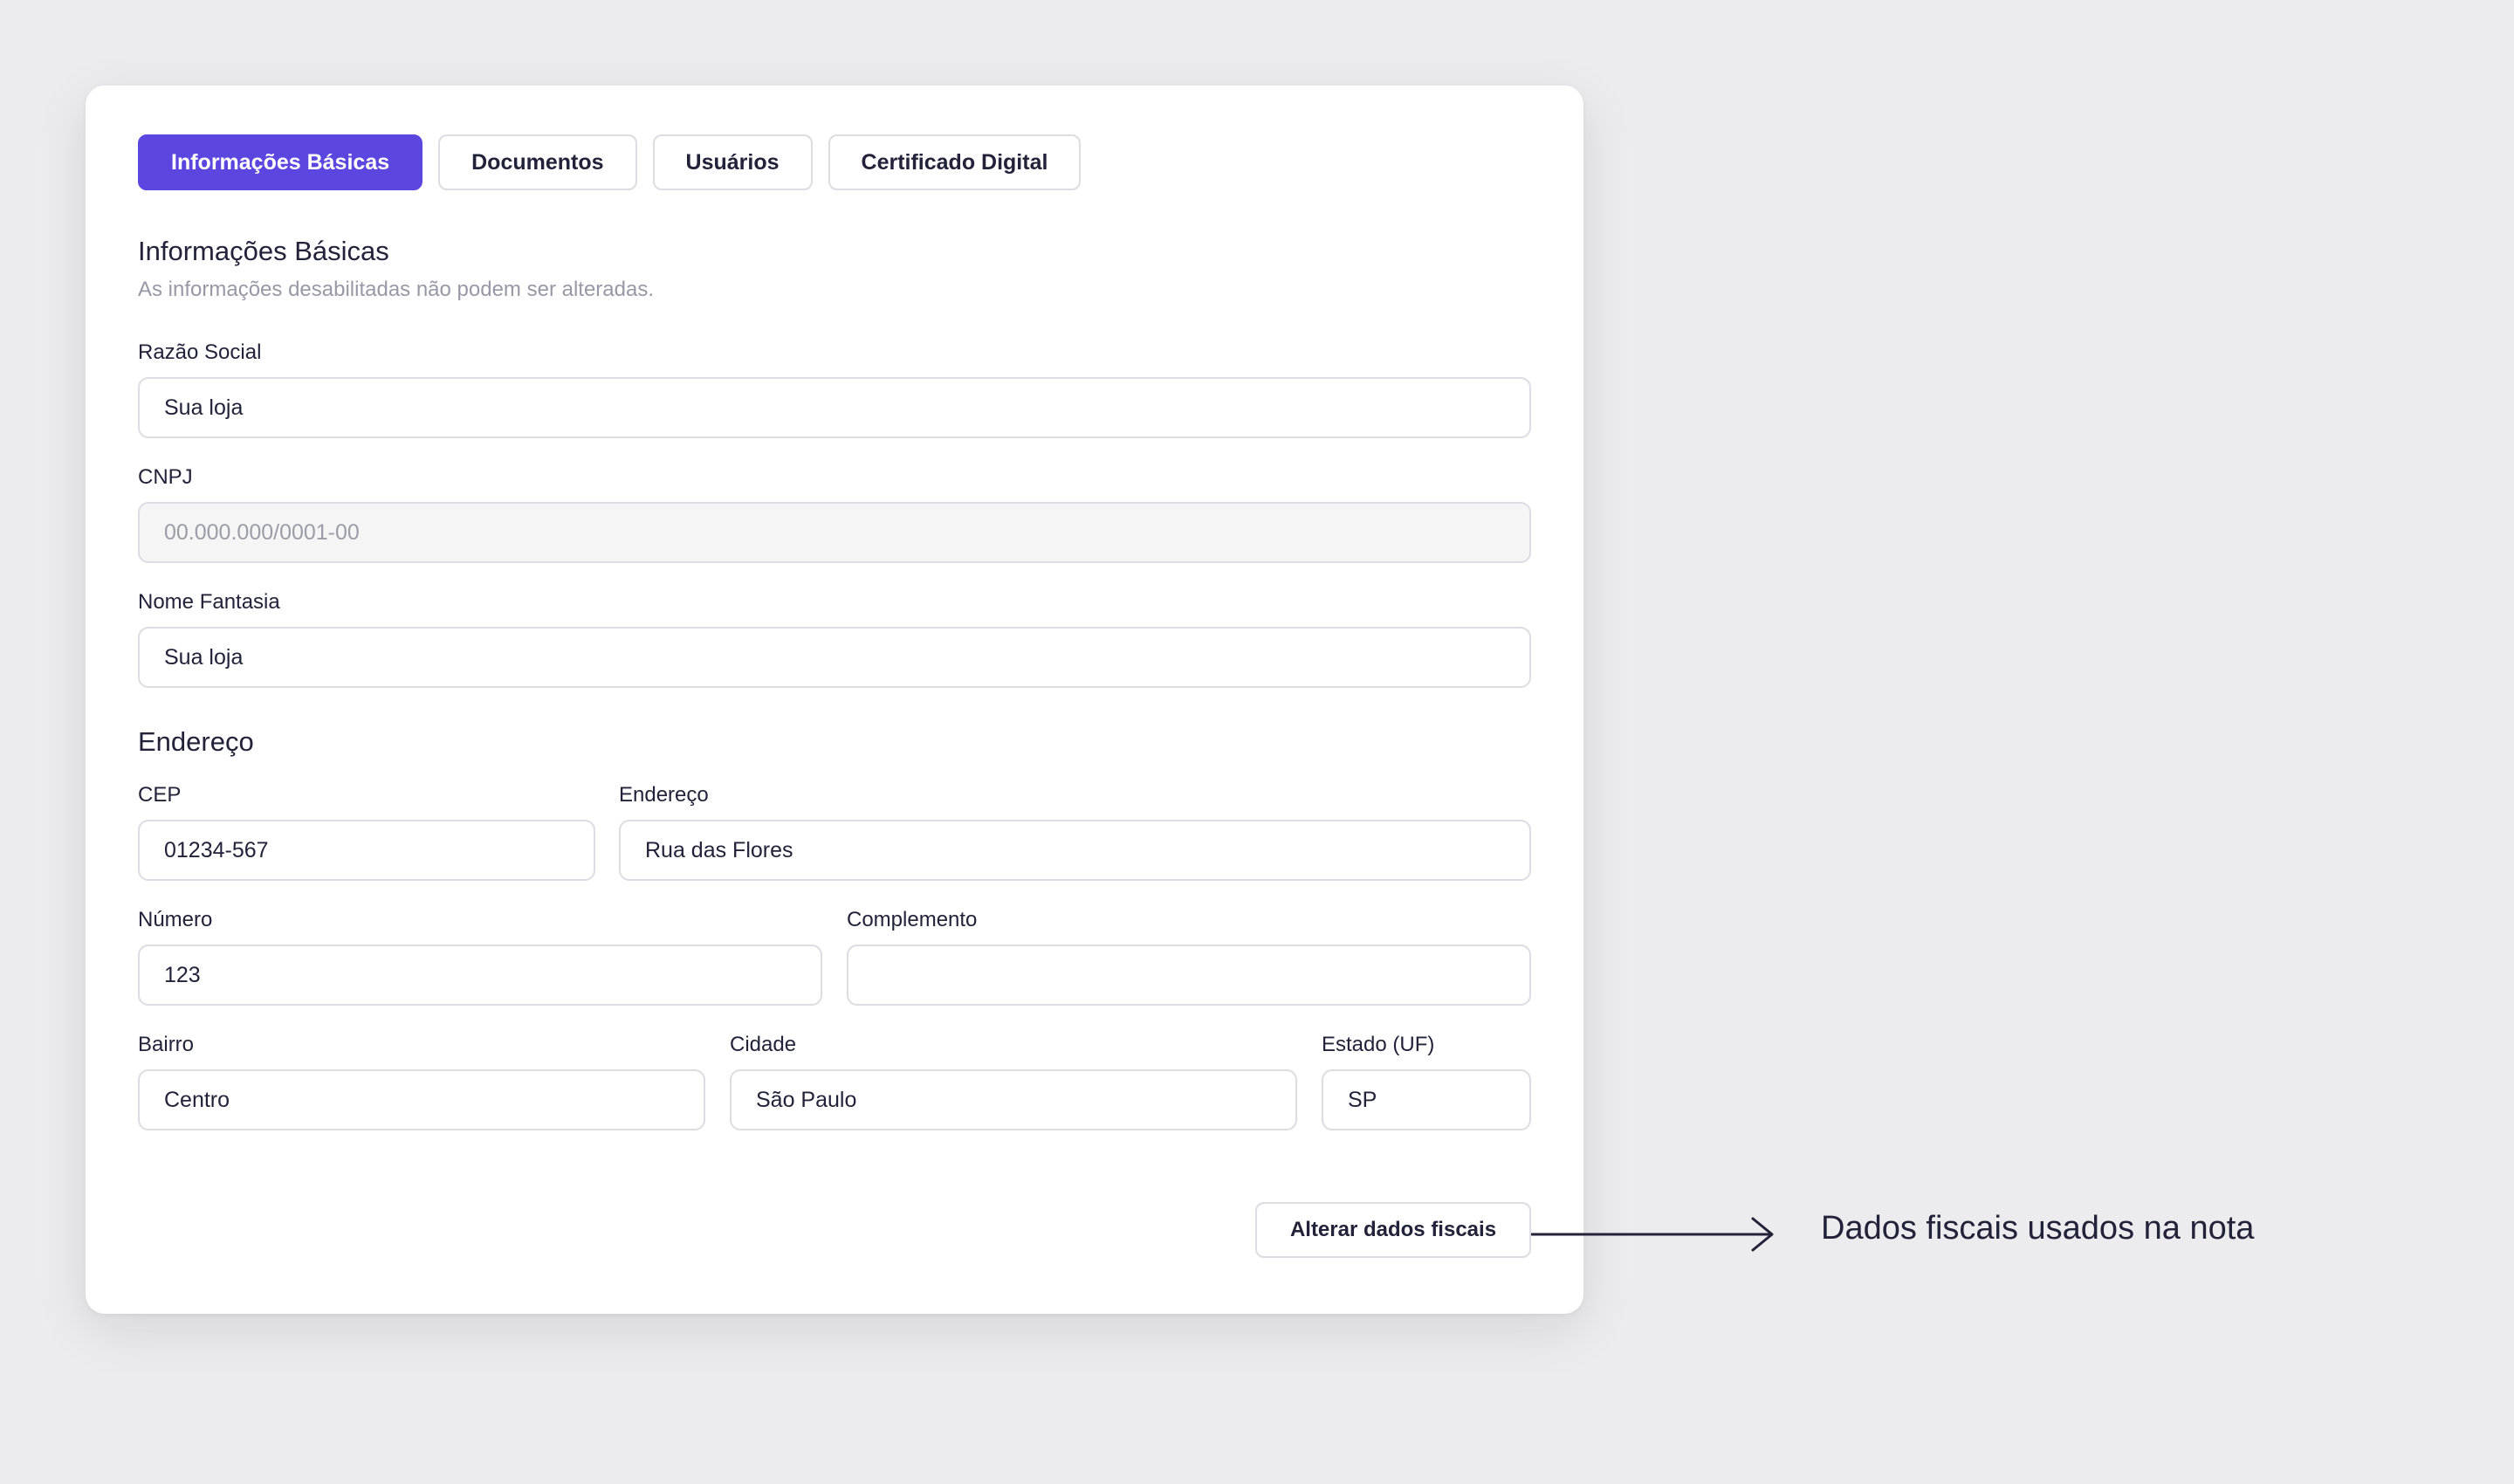  What do you see at coordinates (834, 532) in the screenshot?
I see `cnpj-input: 00.000.000/0001-00` at bounding box center [834, 532].